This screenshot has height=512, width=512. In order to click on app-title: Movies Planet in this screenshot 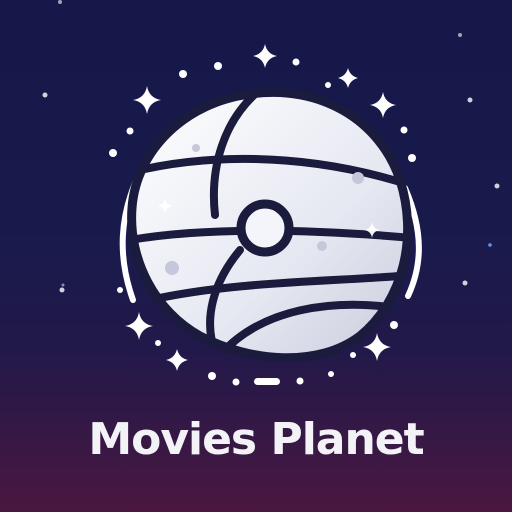, I will do `click(256, 439)`.